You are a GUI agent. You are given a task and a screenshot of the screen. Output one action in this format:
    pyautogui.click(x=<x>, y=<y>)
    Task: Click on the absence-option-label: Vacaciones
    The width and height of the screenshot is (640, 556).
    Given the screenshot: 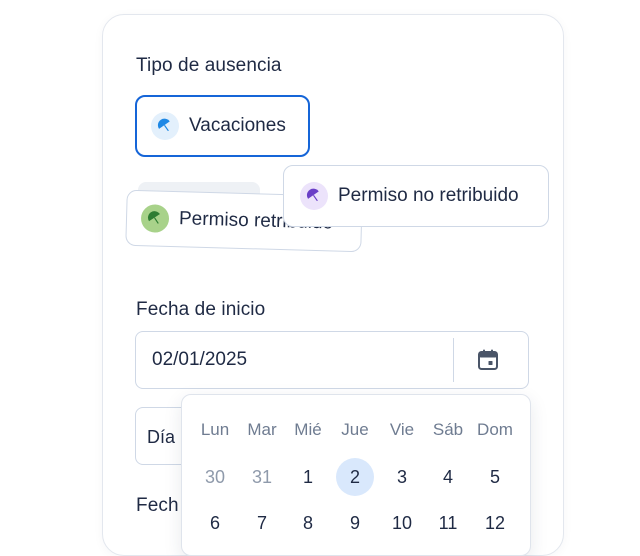 What is the action you would take?
    pyautogui.click(x=237, y=125)
    